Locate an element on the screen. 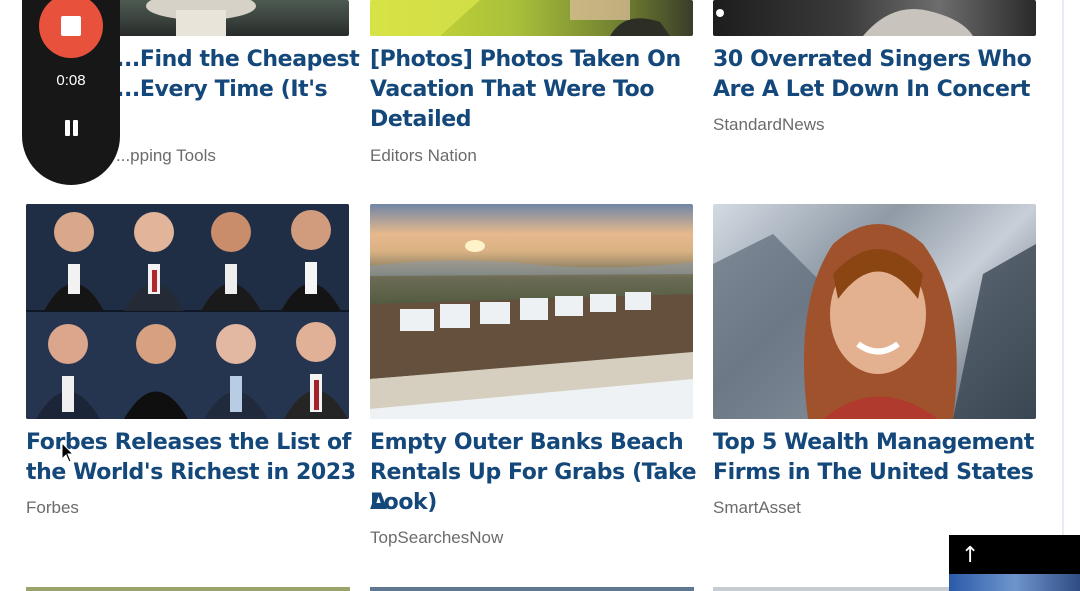  headline-forbes-line2: the World's Richest in 2023 is located at coordinates (191, 473).